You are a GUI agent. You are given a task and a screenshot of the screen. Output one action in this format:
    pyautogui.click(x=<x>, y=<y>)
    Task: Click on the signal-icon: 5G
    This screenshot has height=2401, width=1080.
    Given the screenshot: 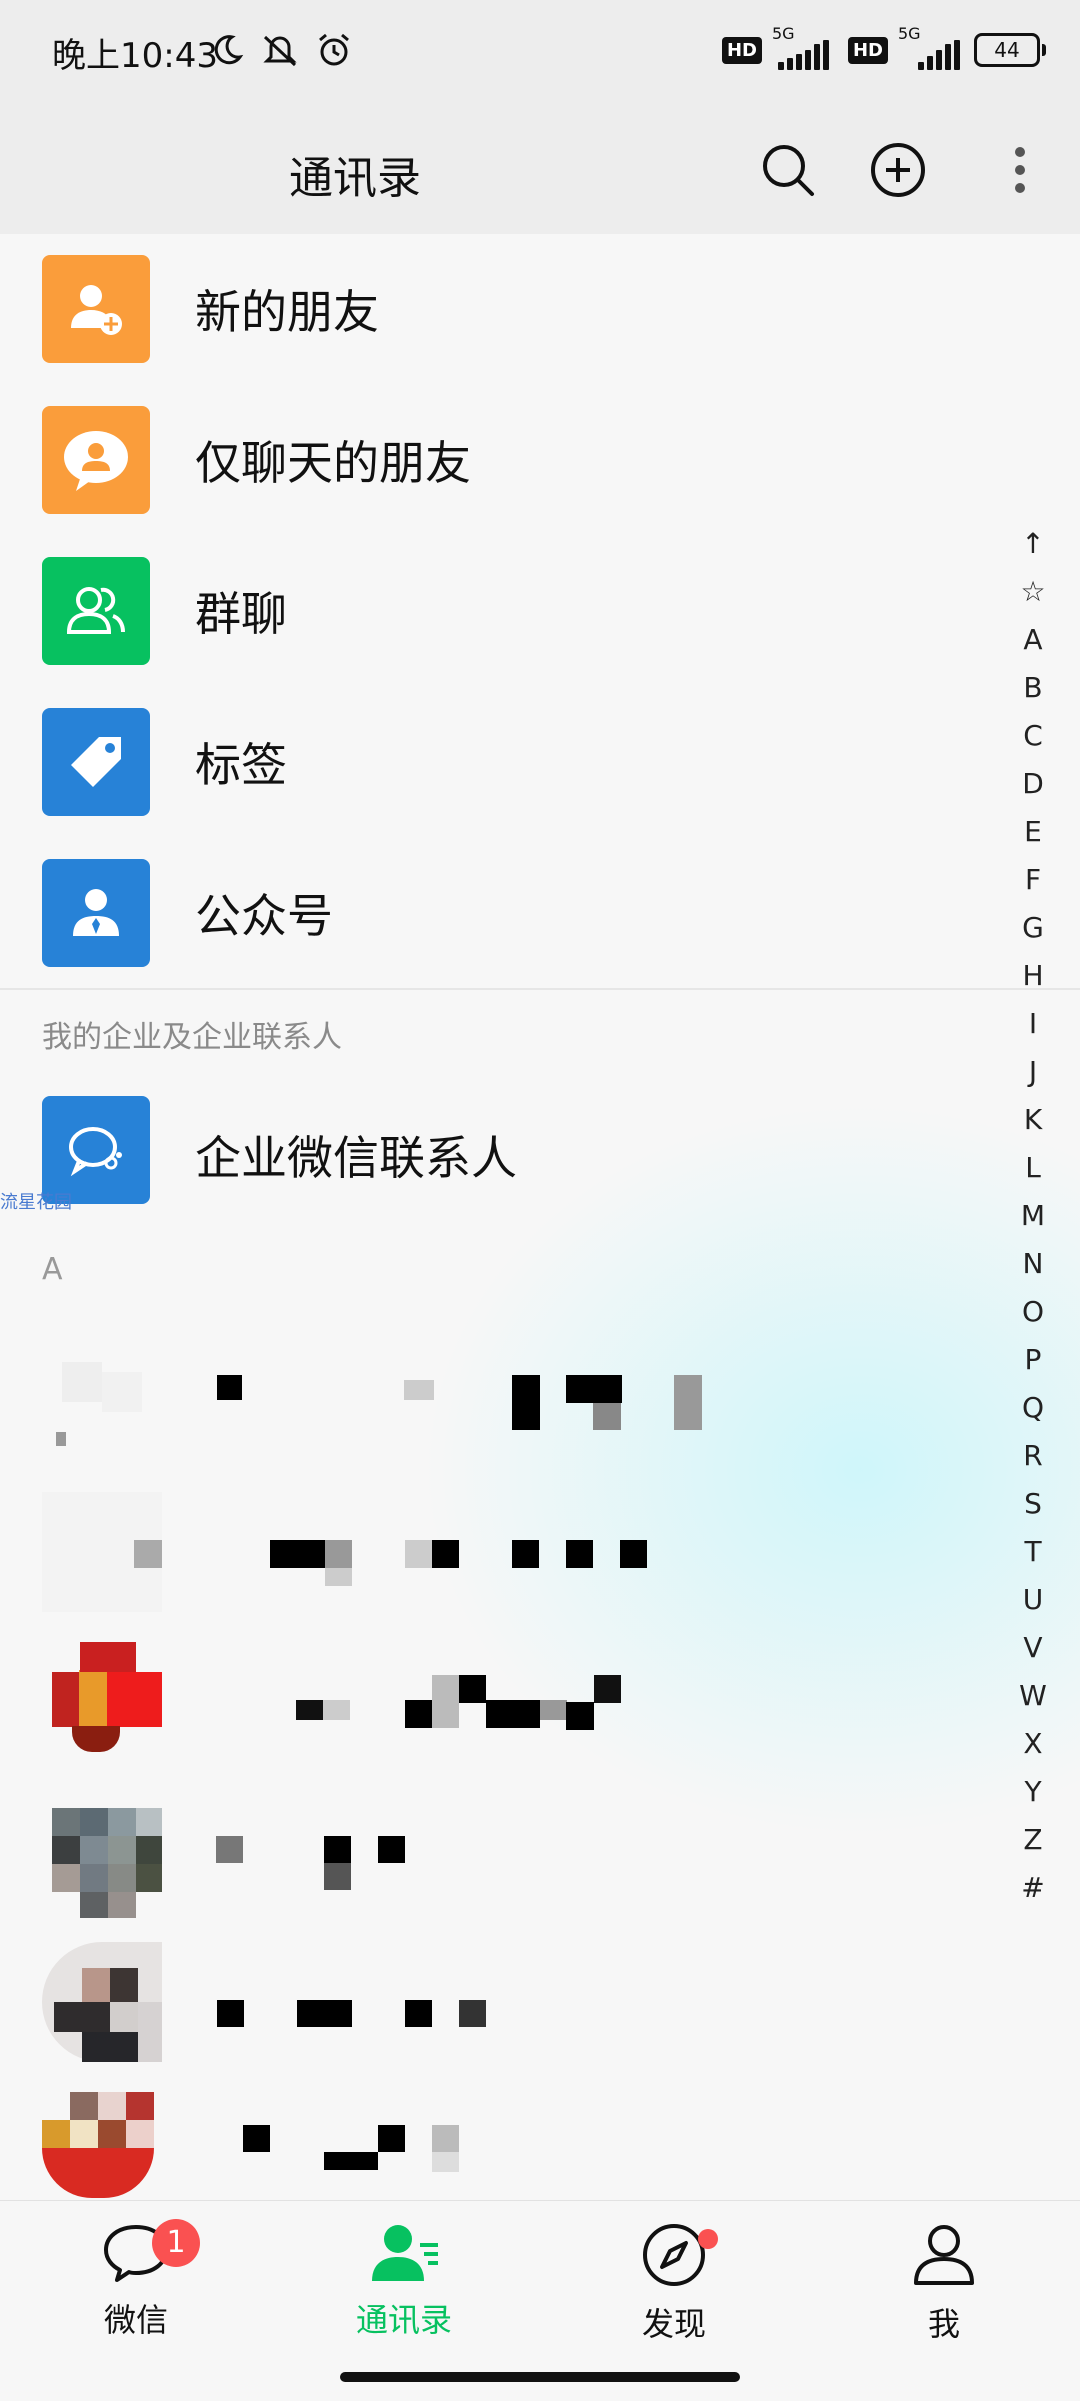 What is the action you would take?
    pyautogui.click(x=805, y=47)
    